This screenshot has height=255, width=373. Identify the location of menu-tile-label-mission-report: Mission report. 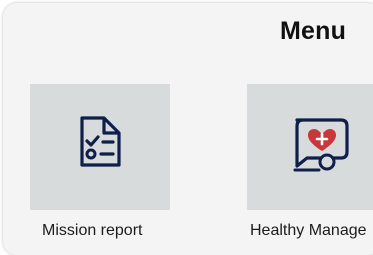
(92, 231).